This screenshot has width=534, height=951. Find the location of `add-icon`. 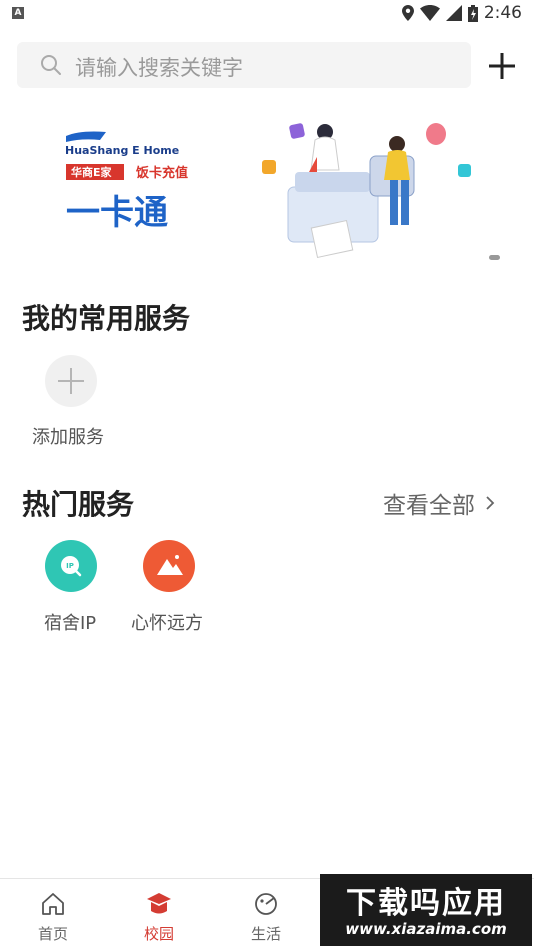

add-icon is located at coordinates (502, 66).